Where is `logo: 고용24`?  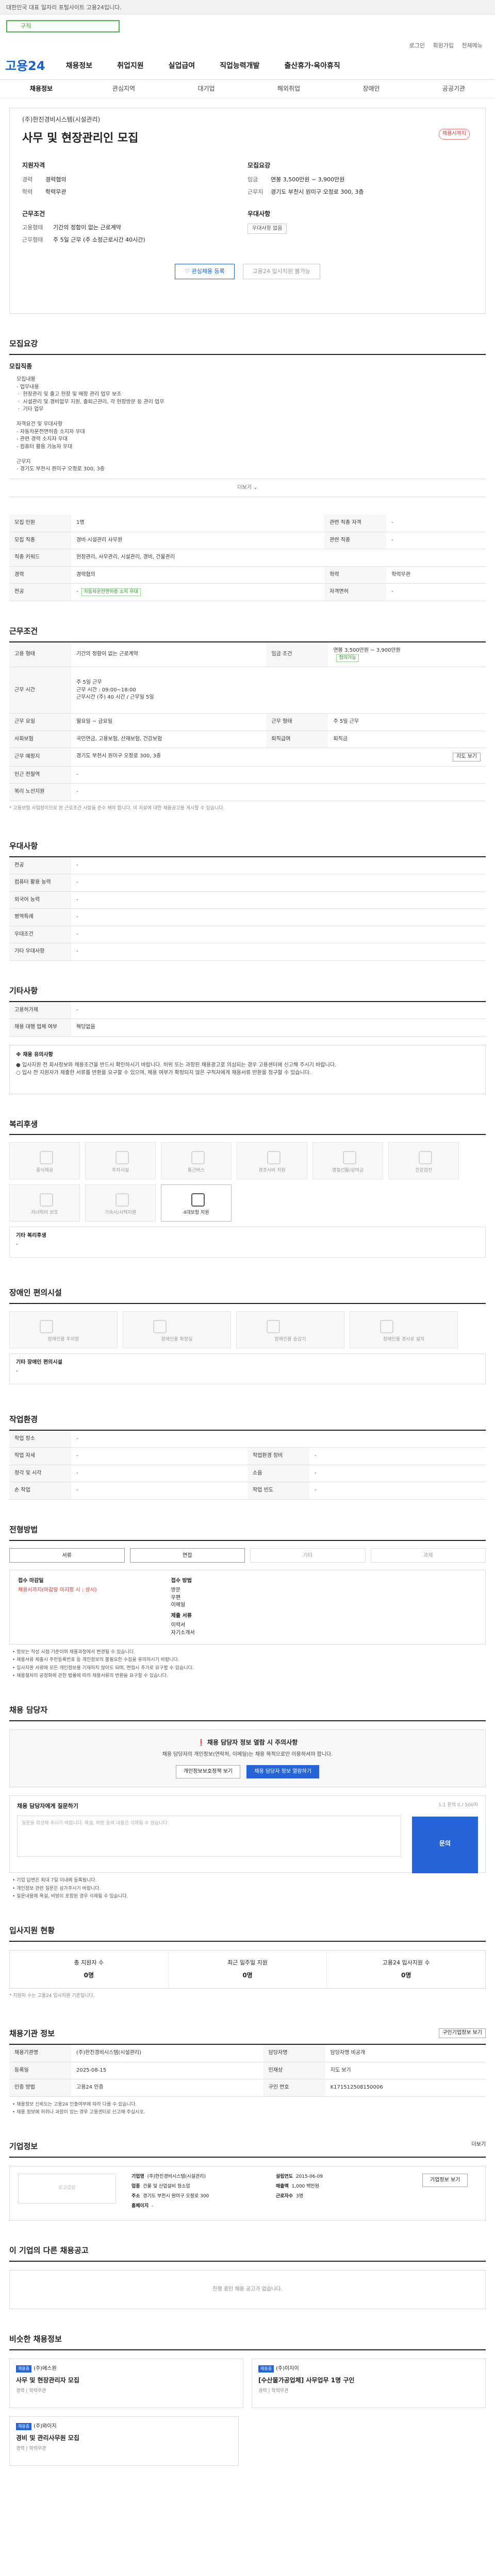
logo: 고용24 is located at coordinates (25, 66).